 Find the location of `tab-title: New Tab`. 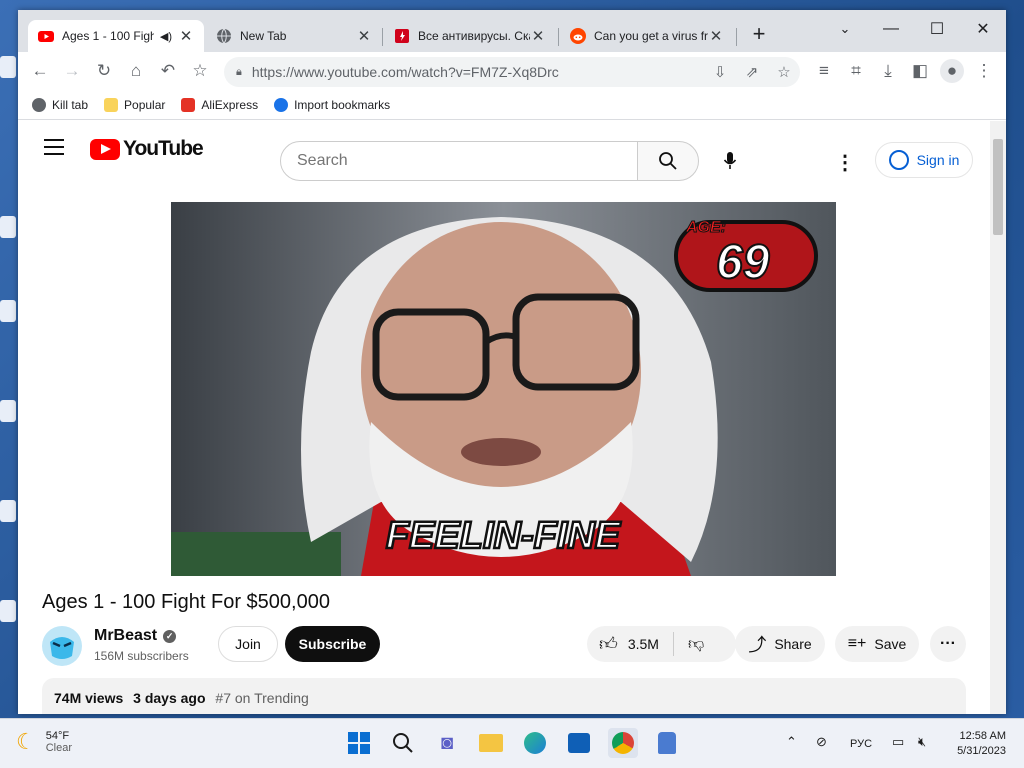

tab-title: New Tab is located at coordinates (263, 36).